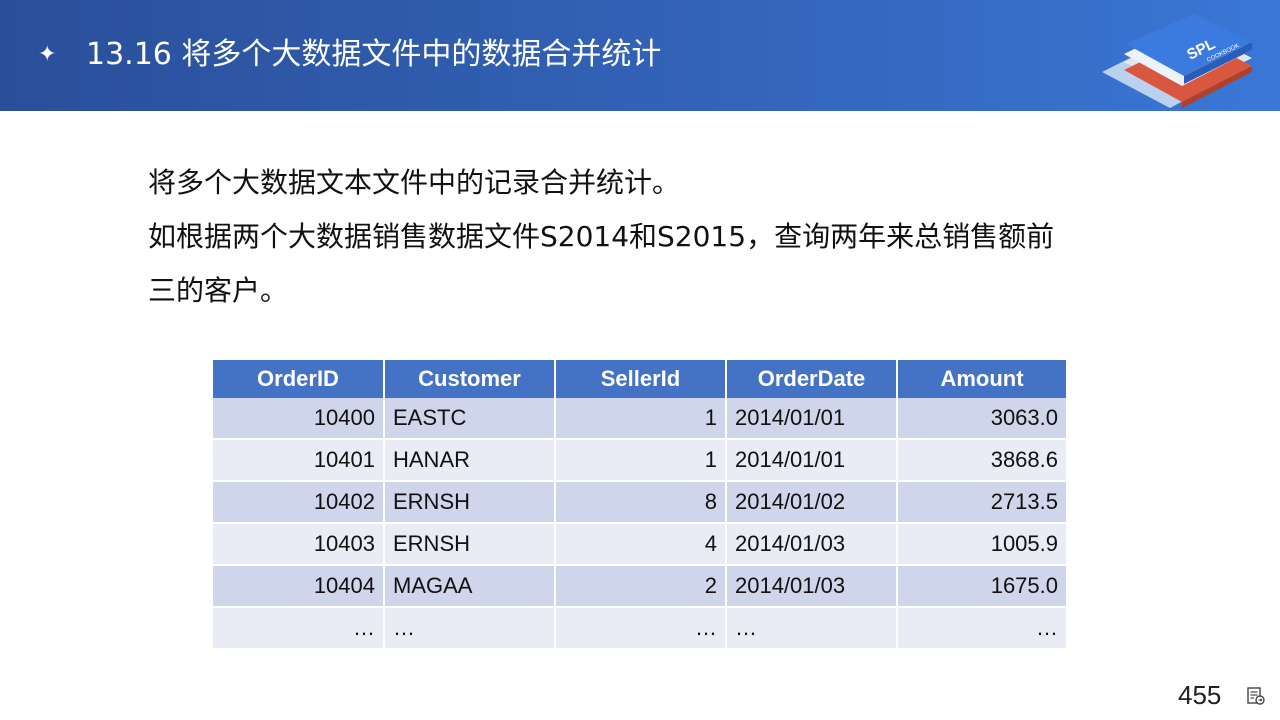 The height and width of the screenshot is (720, 1280). I want to click on table-row: 10404 MAGAA 2 2014/01/03 1675.0, so click(640, 586).